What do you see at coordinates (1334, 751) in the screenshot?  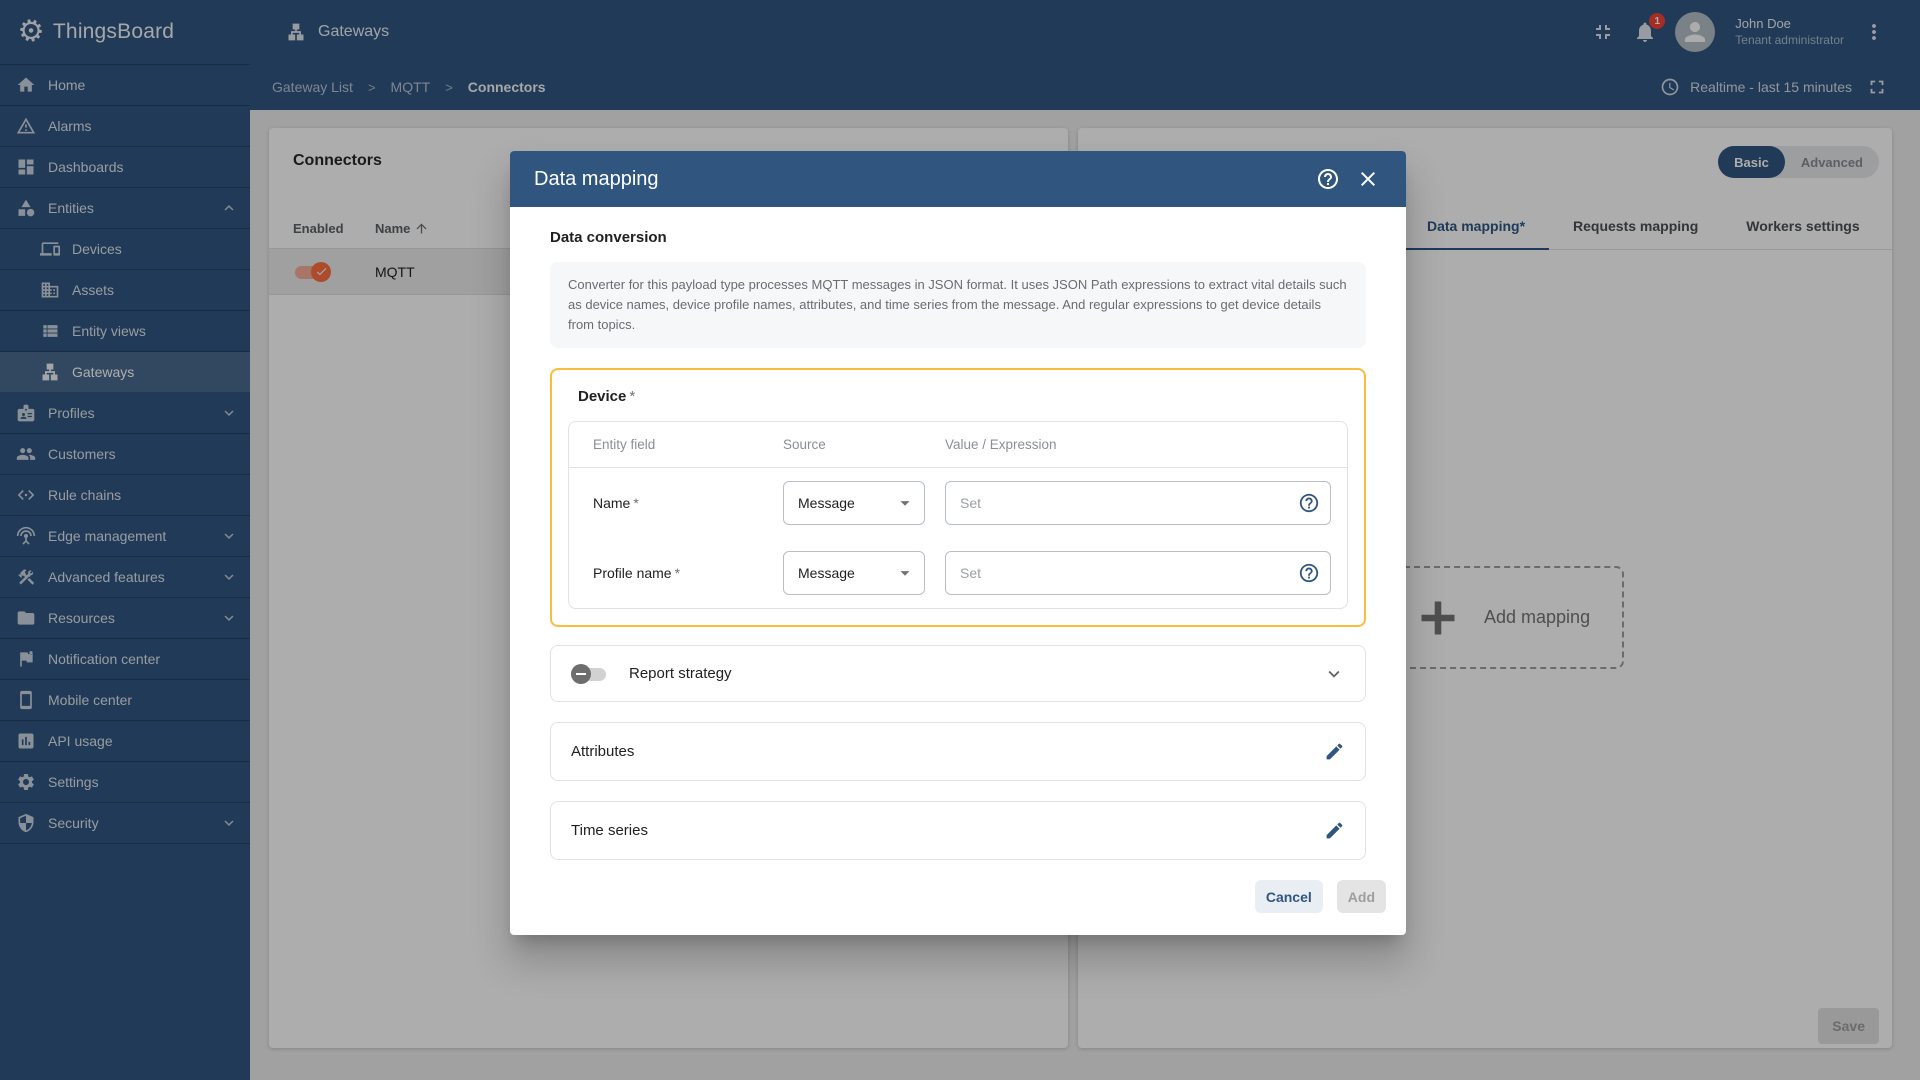 I see `edit-attributes-icon` at bounding box center [1334, 751].